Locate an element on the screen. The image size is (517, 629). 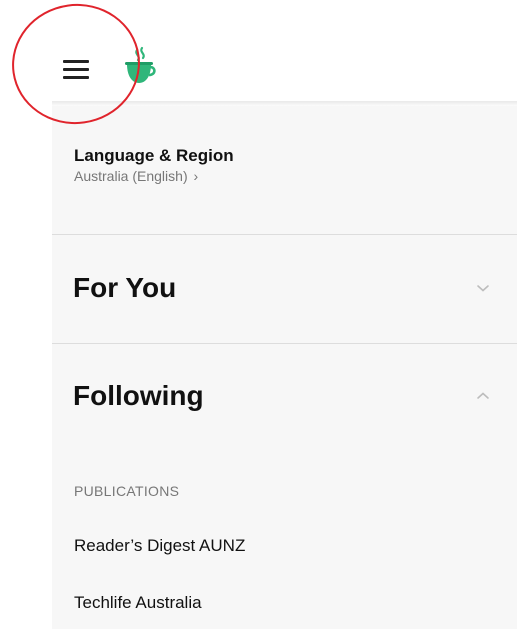
section-for-you: For You is located at coordinates (284, 291).